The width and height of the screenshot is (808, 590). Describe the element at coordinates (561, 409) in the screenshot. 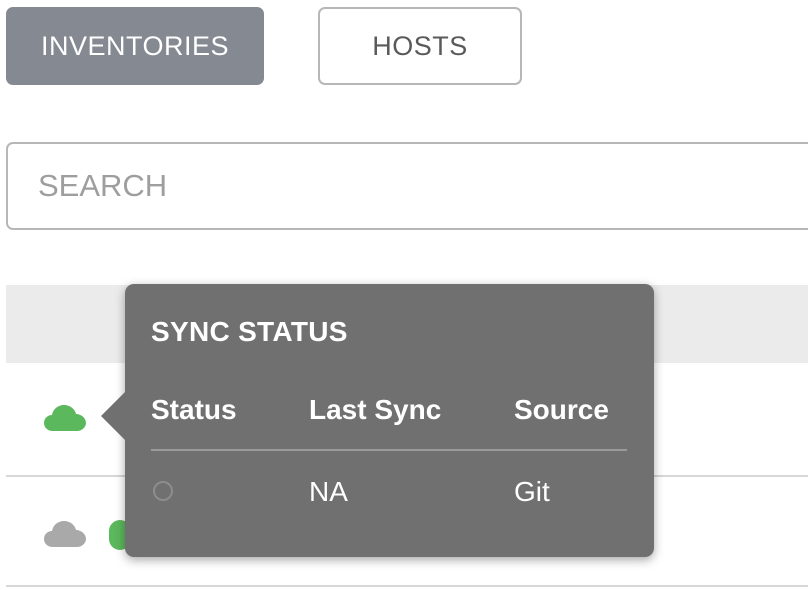

I see `column-header-source: Source` at that location.